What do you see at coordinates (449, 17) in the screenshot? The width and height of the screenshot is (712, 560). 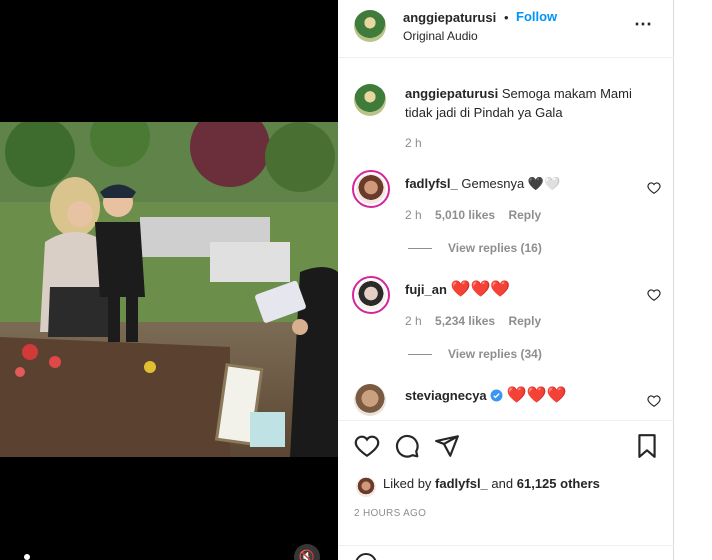 I see `author-username: anggiepaturusi` at bounding box center [449, 17].